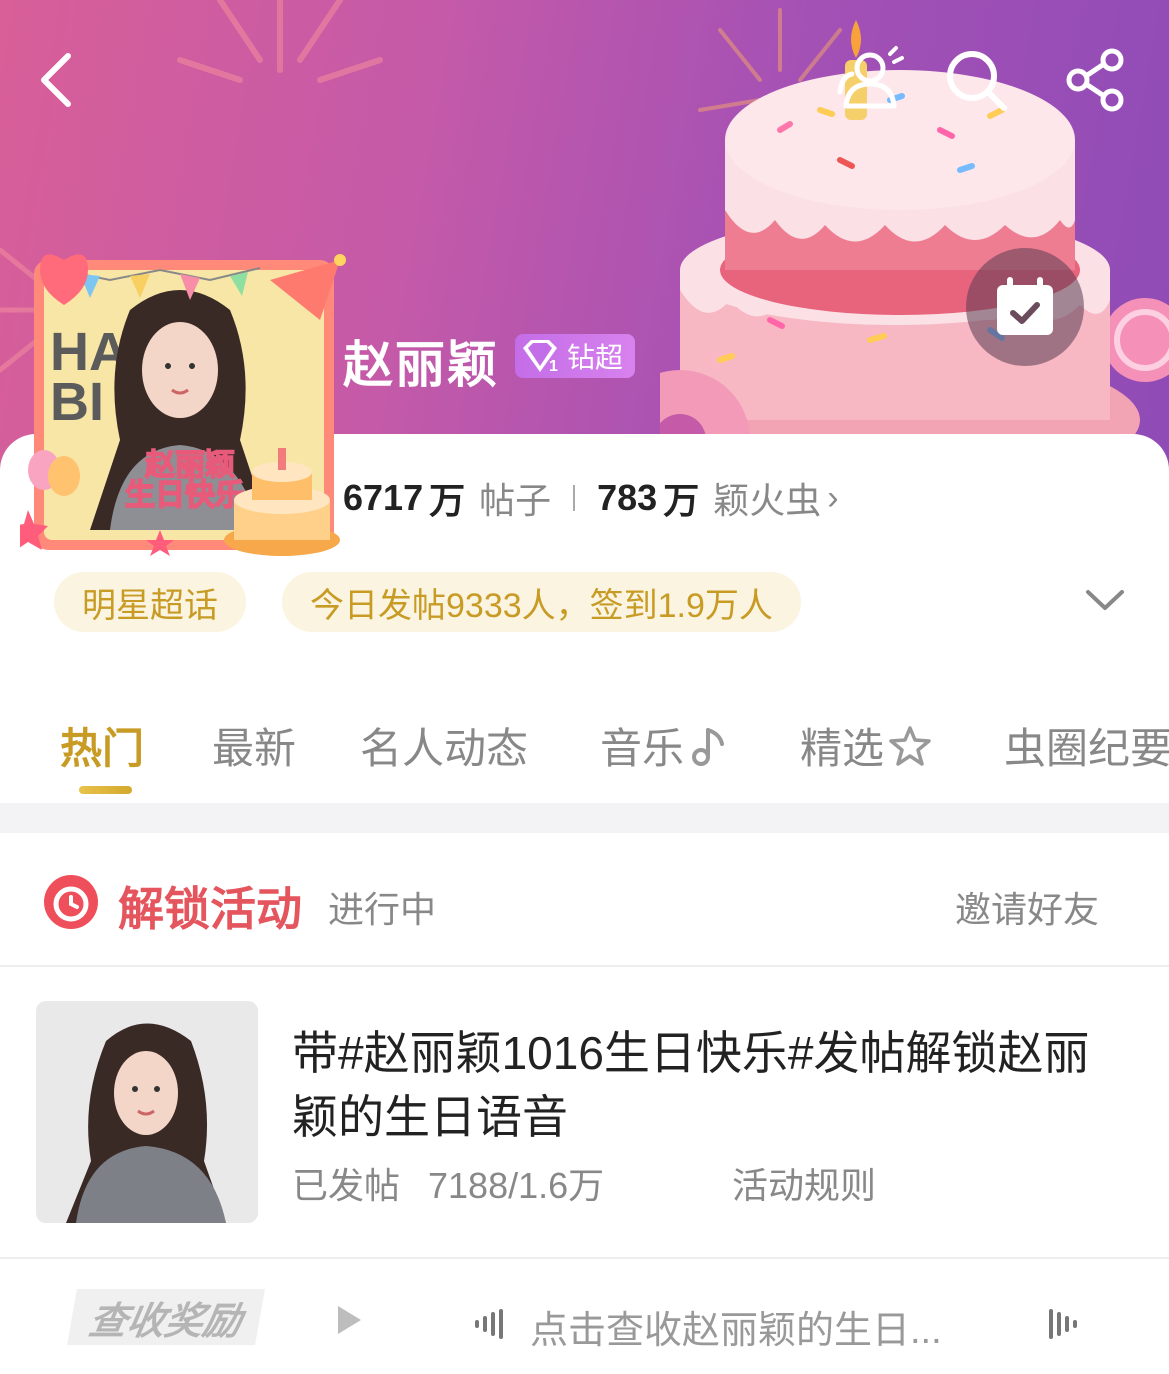 The image size is (1169, 1374). Describe the element at coordinates (444, 745) in the screenshot. I see `tab-celebrity-updates: 名人动态` at that location.